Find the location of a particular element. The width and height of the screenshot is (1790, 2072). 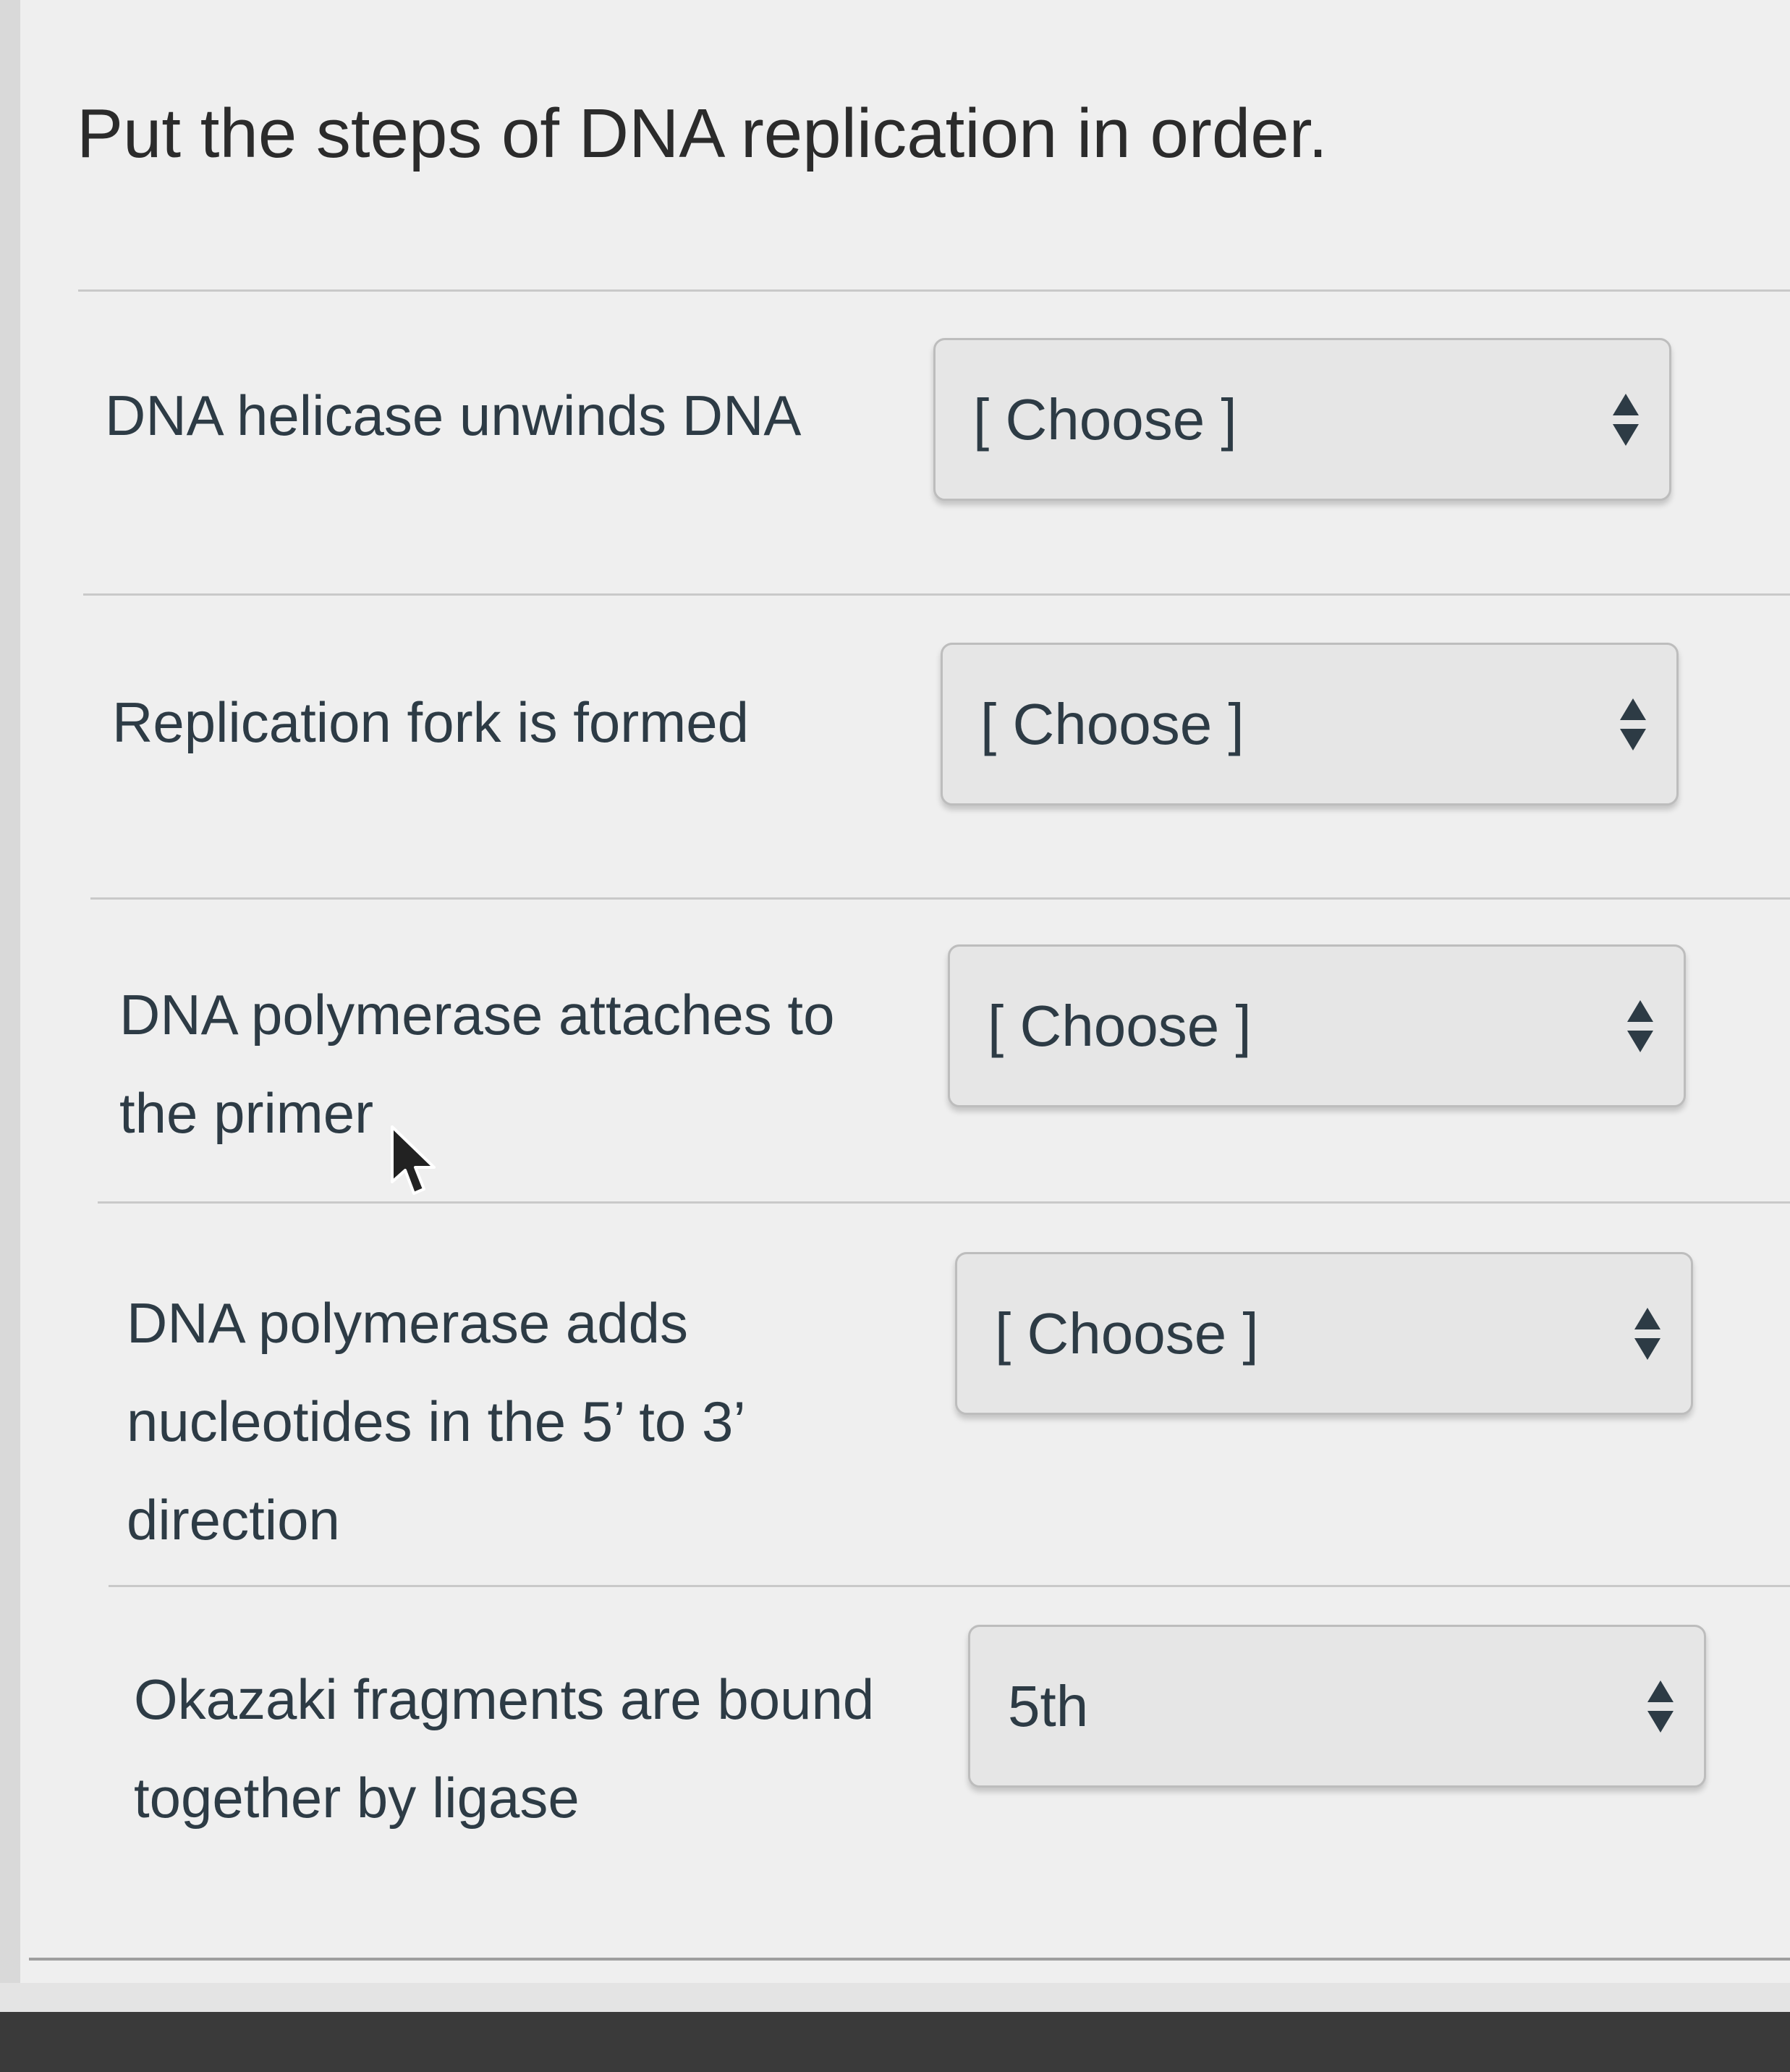

row-label-replication-fork: Replication fork is formed is located at coordinates (431, 722).